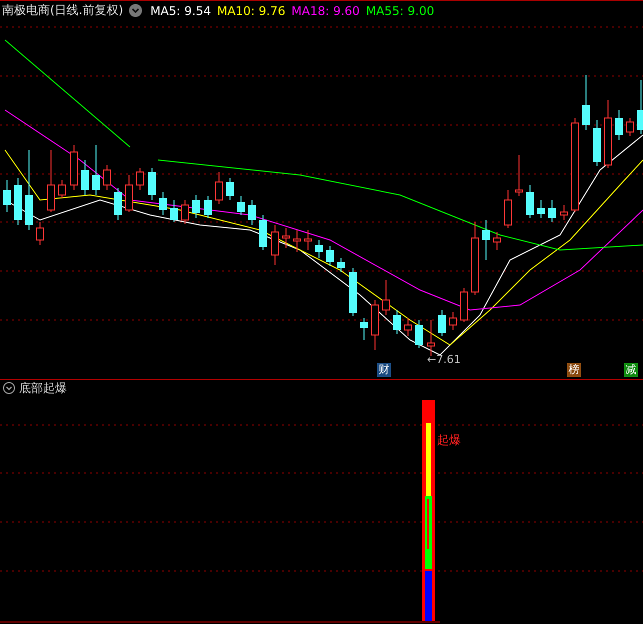 Image resolution: width=643 pixels, height=624 pixels. What do you see at coordinates (43, 388) in the screenshot?
I see `indicator-title: 底部起爆` at bounding box center [43, 388].